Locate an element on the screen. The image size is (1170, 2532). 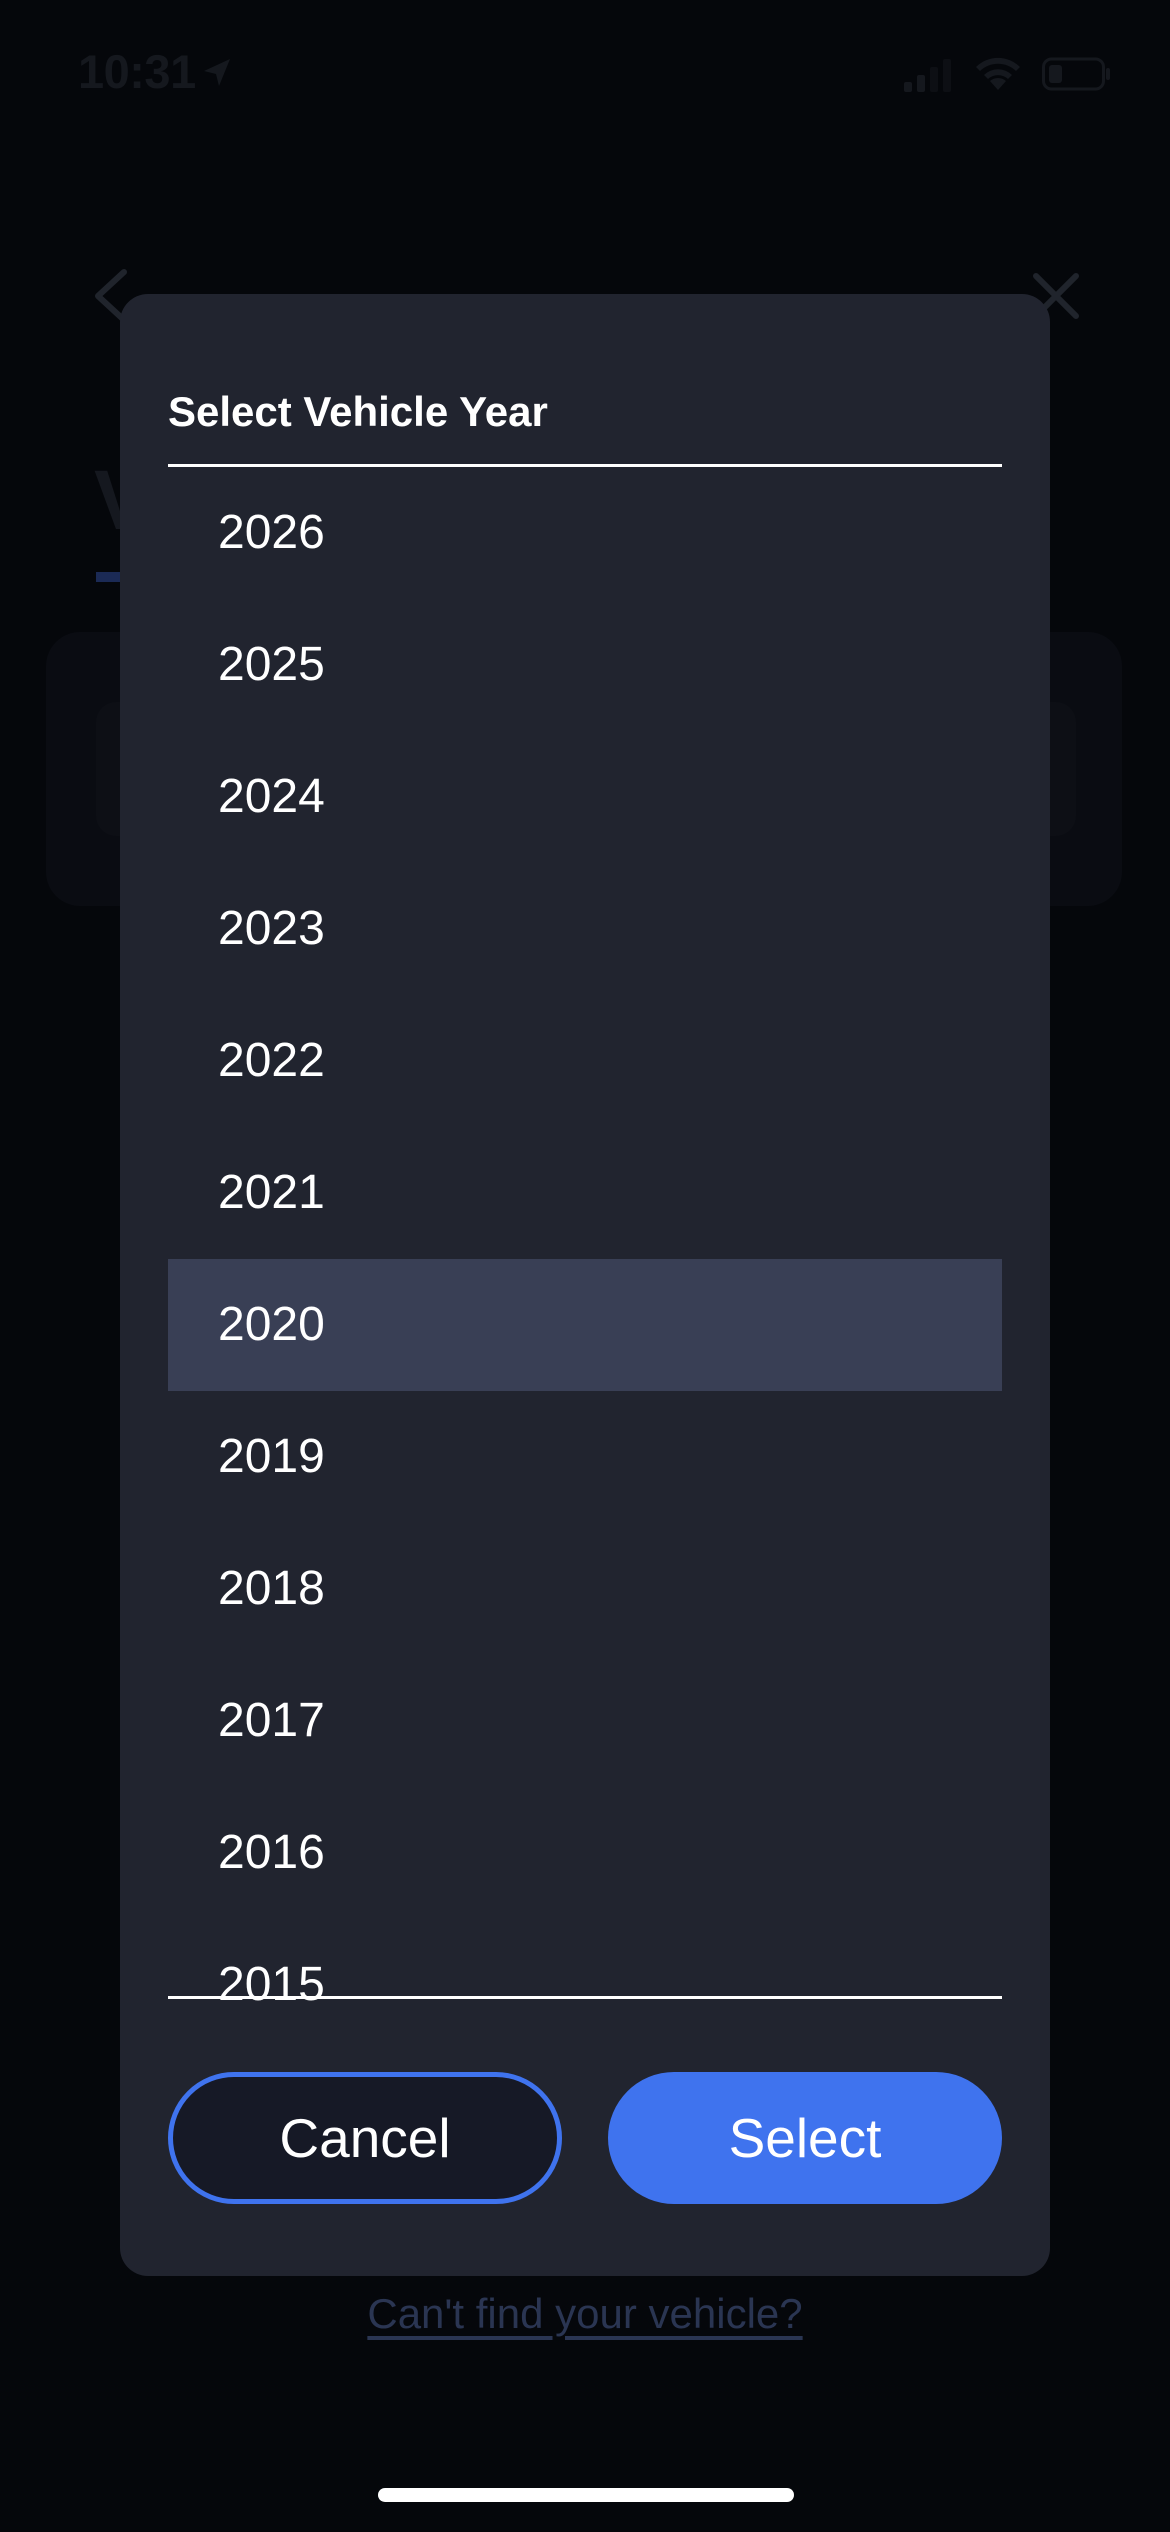
year-option: 2022 is located at coordinates (585, 1061).